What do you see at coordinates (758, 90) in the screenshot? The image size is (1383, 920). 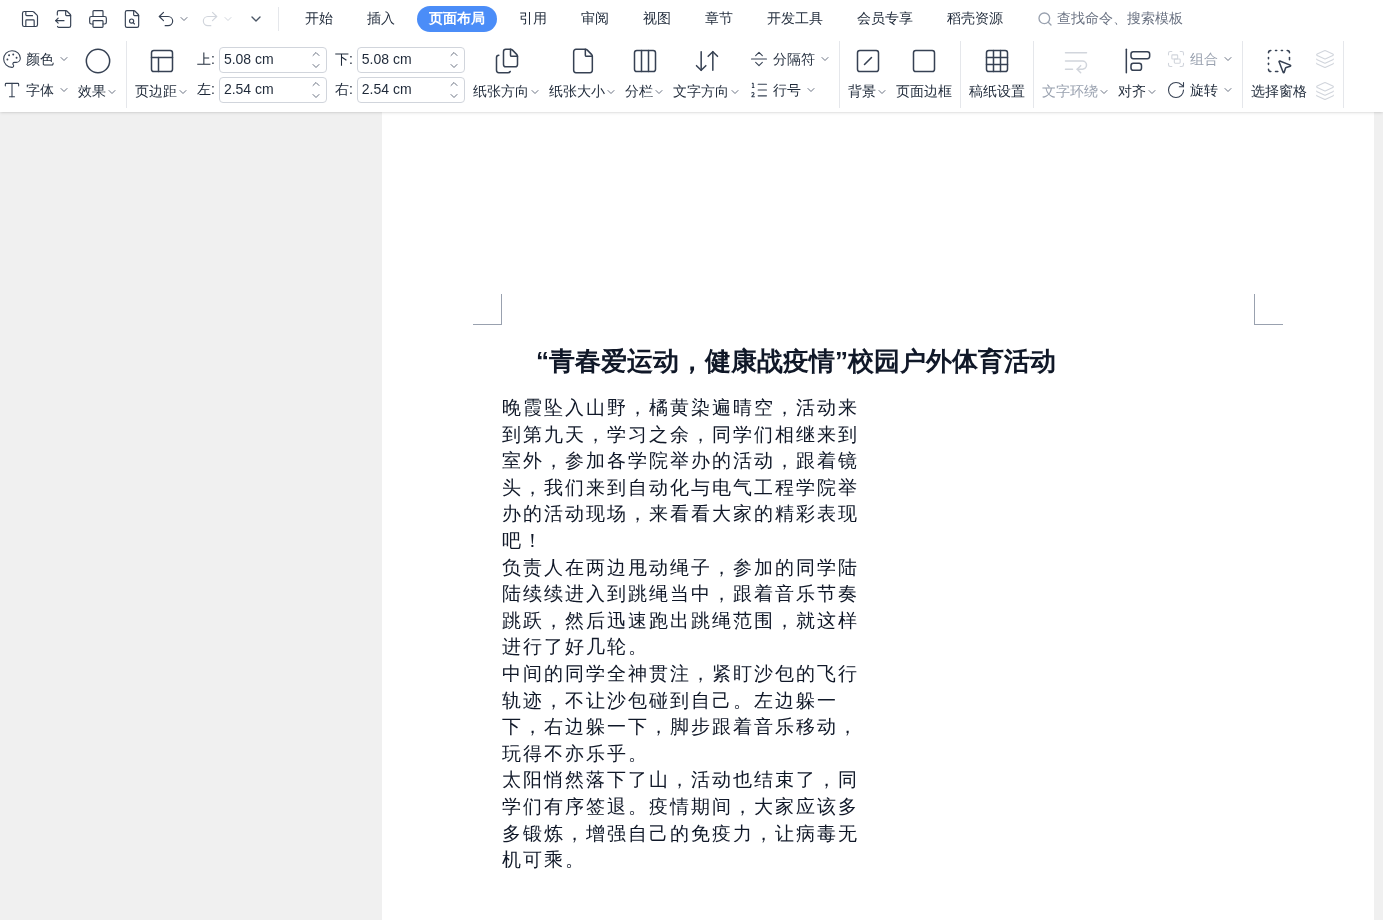 I see `line-number-icon` at bounding box center [758, 90].